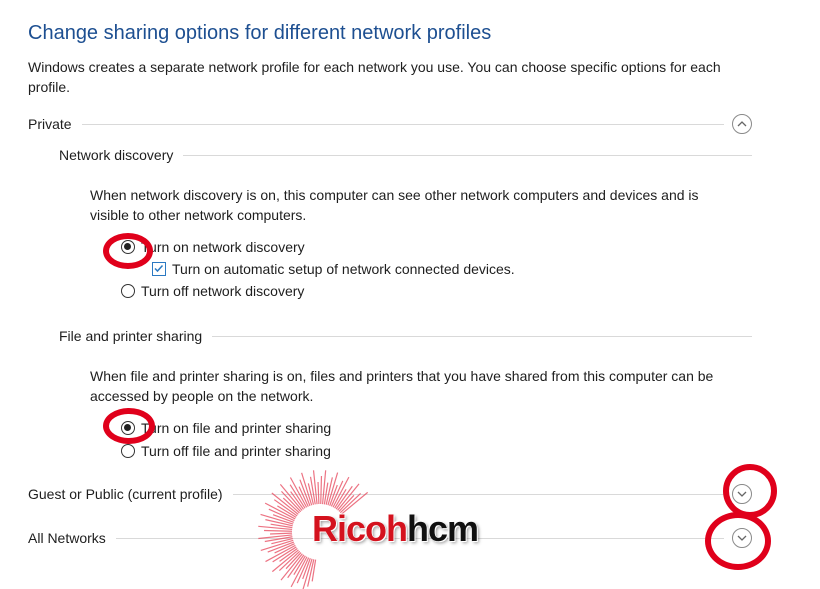  Describe the element at coordinates (443, 528) in the screenshot. I see `watermark-part2: hcm` at that location.